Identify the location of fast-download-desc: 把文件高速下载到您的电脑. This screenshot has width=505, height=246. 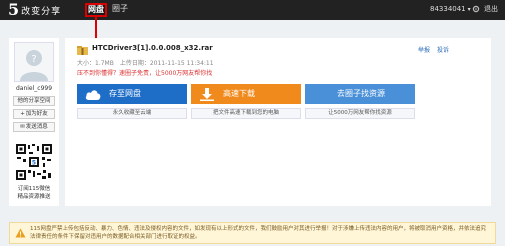
(246, 113).